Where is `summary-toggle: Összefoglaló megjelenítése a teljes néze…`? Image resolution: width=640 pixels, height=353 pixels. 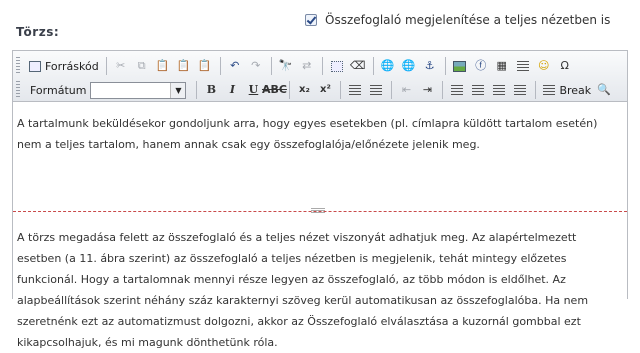 summary-toggle: Összefoglaló megjelenítése a teljes néze… is located at coordinates (457, 20).